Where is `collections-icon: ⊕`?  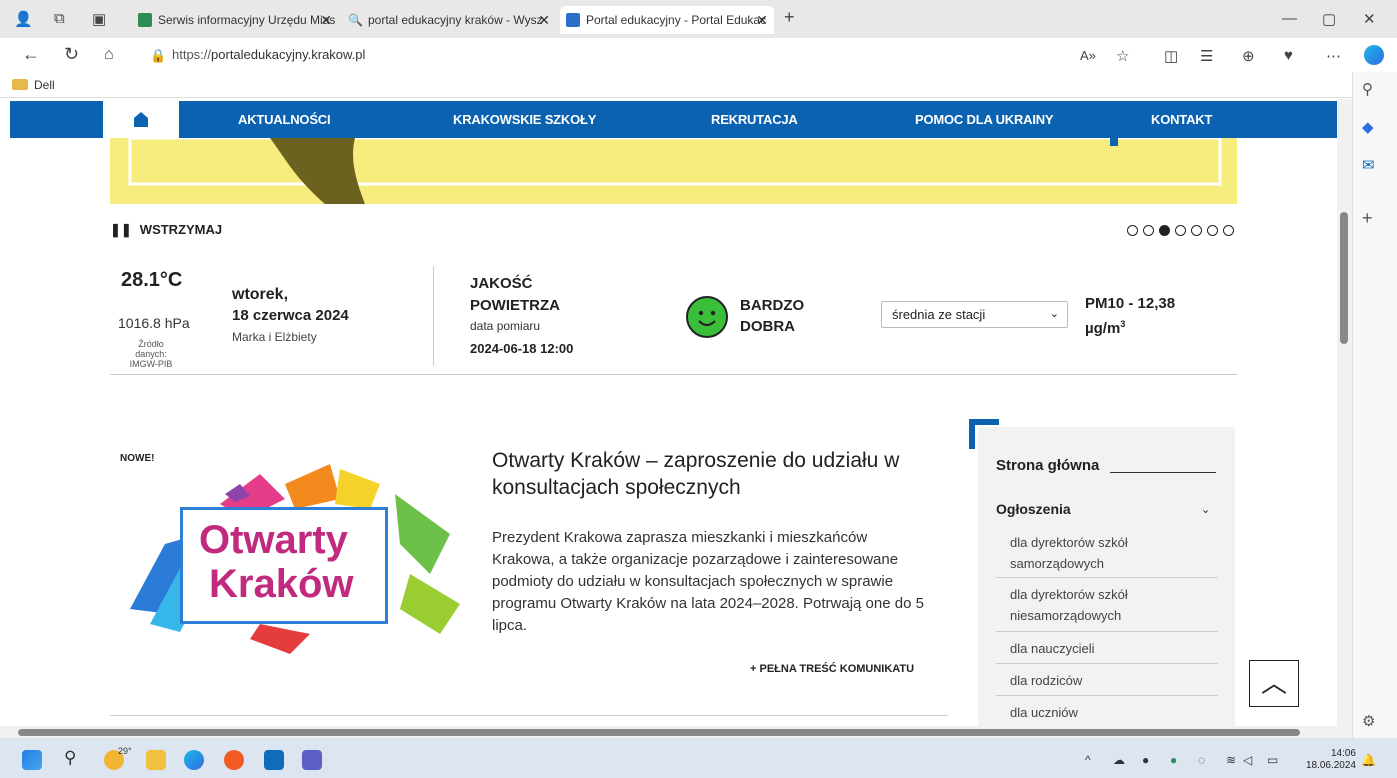 collections-icon: ⊕ is located at coordinates (1248, 56).